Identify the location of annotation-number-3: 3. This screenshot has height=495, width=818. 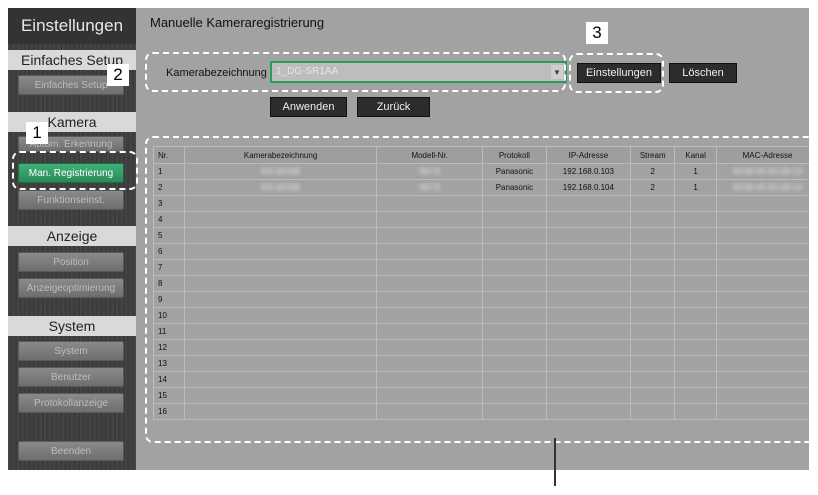
(597, 33).